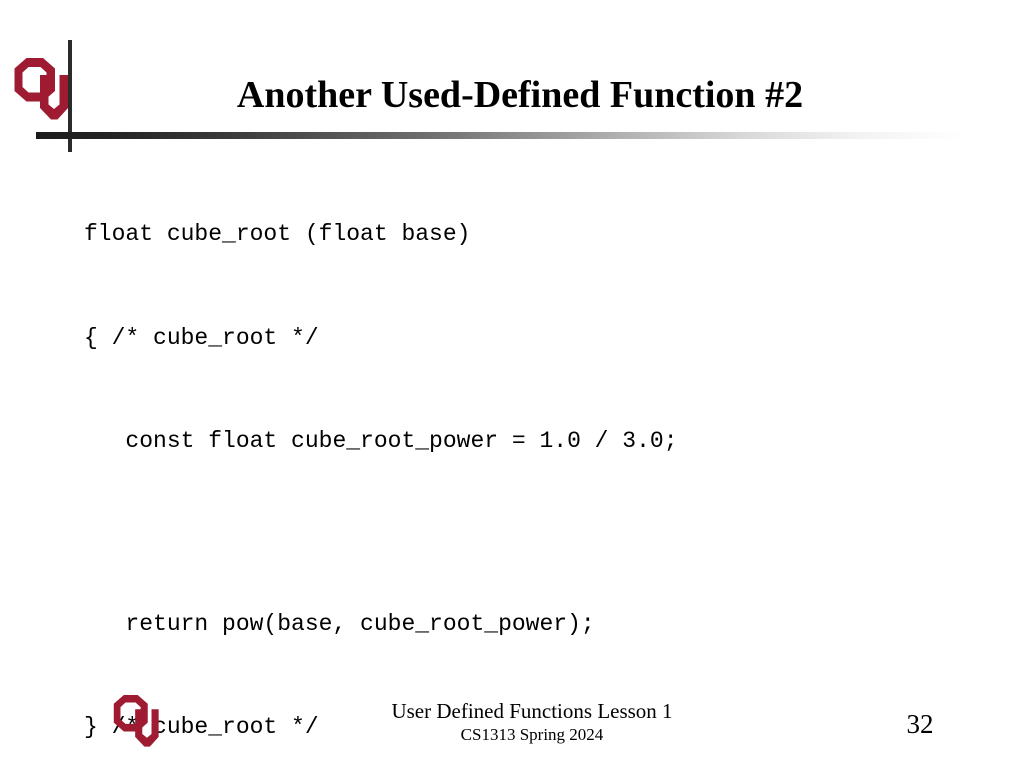 This screenshot has width=1024, height=768. What do you see at coordinates (501, 135) in the screenshot?
I see `header-horizontal-rule` at bounding box center [501, 135].